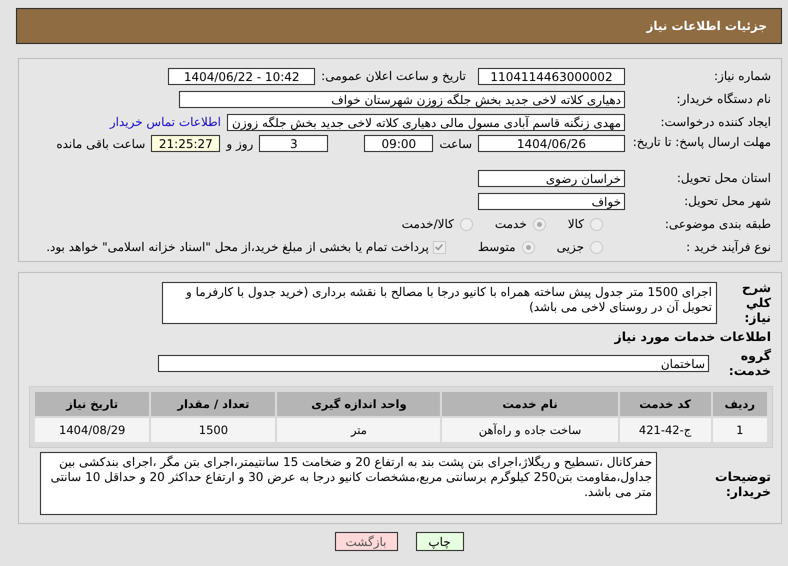 Image resolution: width=788 pixels, height=566 pixels. What do you see at coordinates (692, 336) in the screenshot?
I see `section-title: اطلاعات خدمات مورد نیاز` at bounding box center [692, 336].